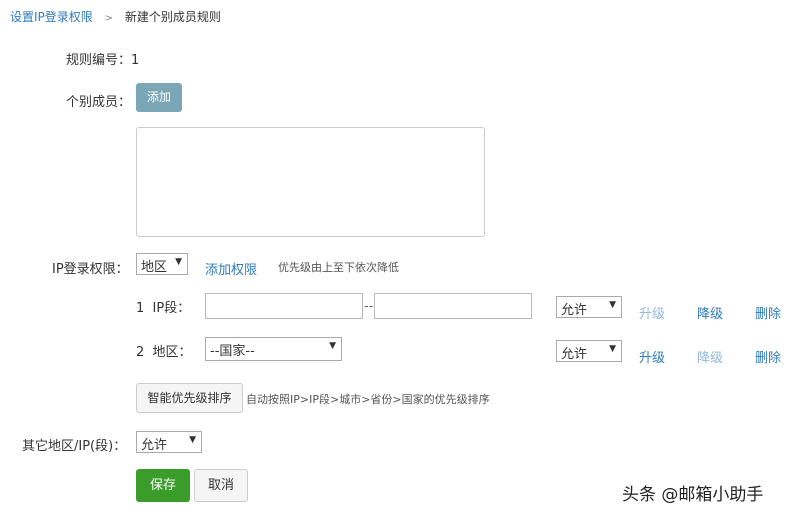 Image resolution: width=806 pixels, height=516 pixels. I want to click on rule-type: 地区：, so click(172, 352).